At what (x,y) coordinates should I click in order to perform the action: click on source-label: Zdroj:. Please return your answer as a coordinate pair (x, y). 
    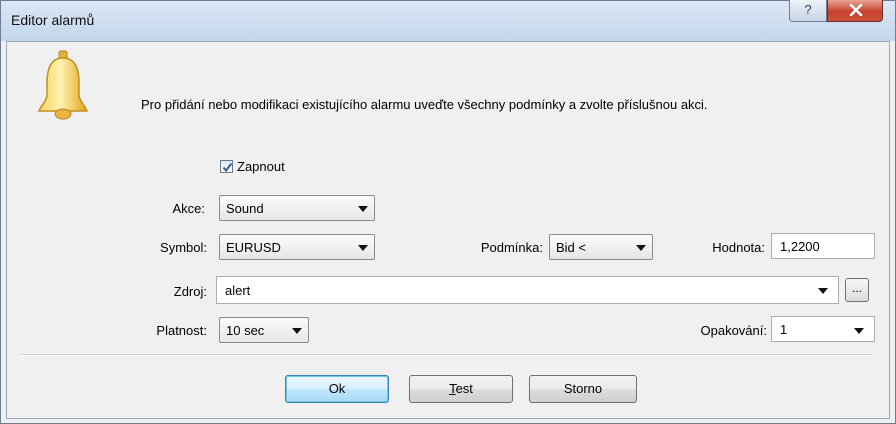
    Looking at the image, I should click on (190, 291).